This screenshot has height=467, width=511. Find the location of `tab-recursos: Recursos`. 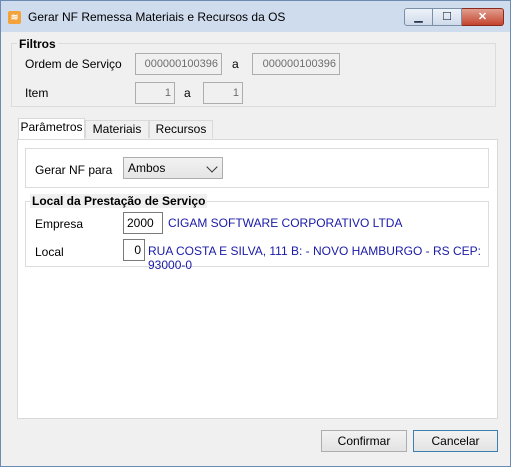

tab-recursos: Recursos is located at coordinates (181, 129).